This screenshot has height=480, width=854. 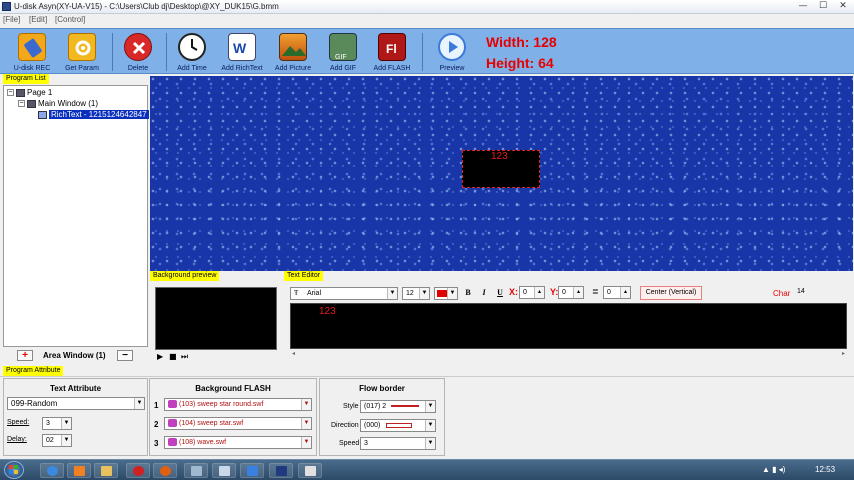 I want to click on gif-icon: GIF, so click(x=343, y=47).